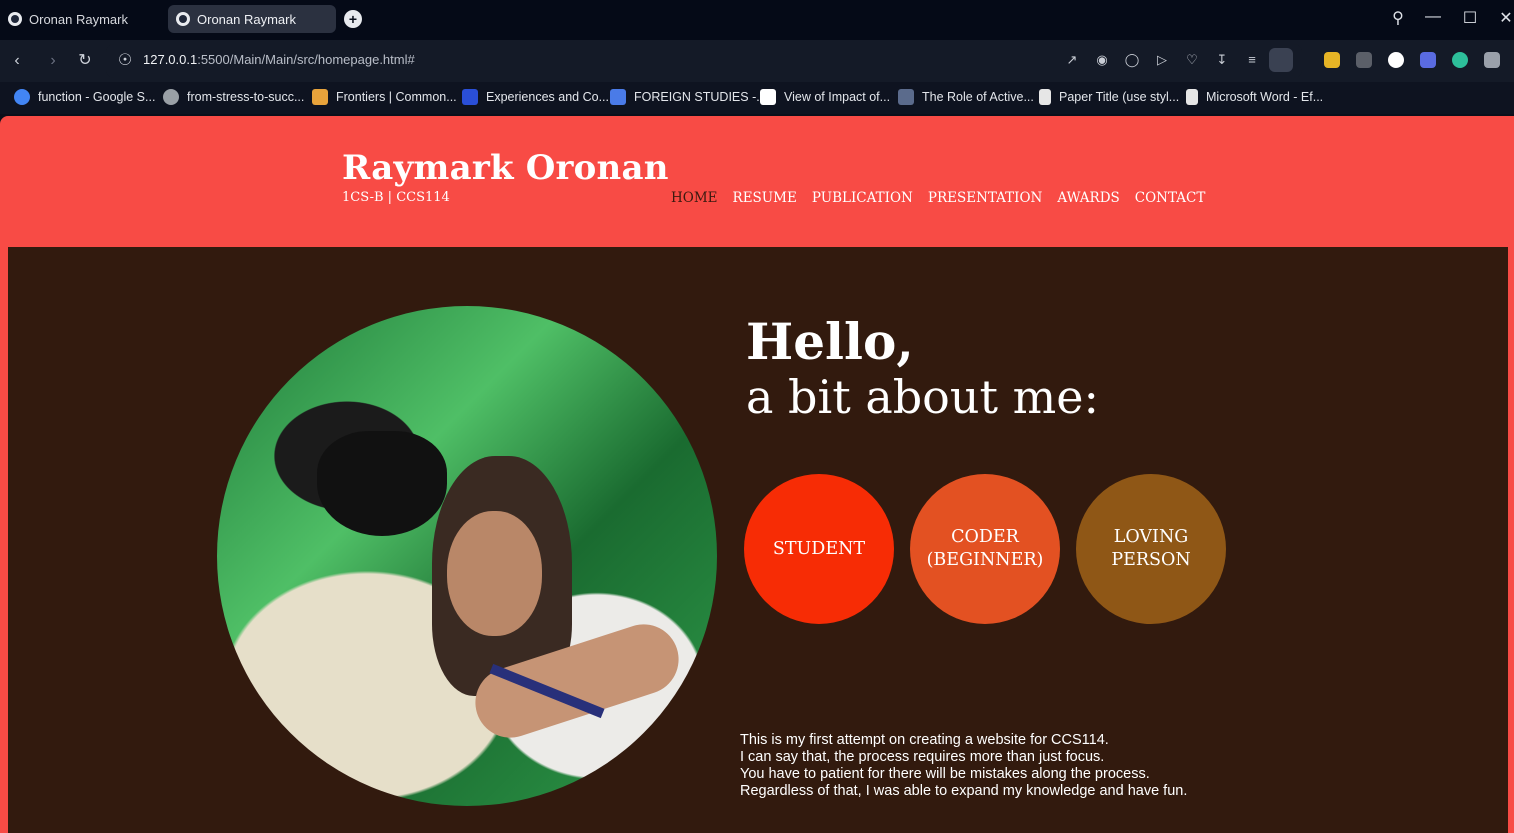  What do you see at coordinates (125, 61) in the screenshot?
I see `site-info-icon: ☉` at bounding box center [125, 61].